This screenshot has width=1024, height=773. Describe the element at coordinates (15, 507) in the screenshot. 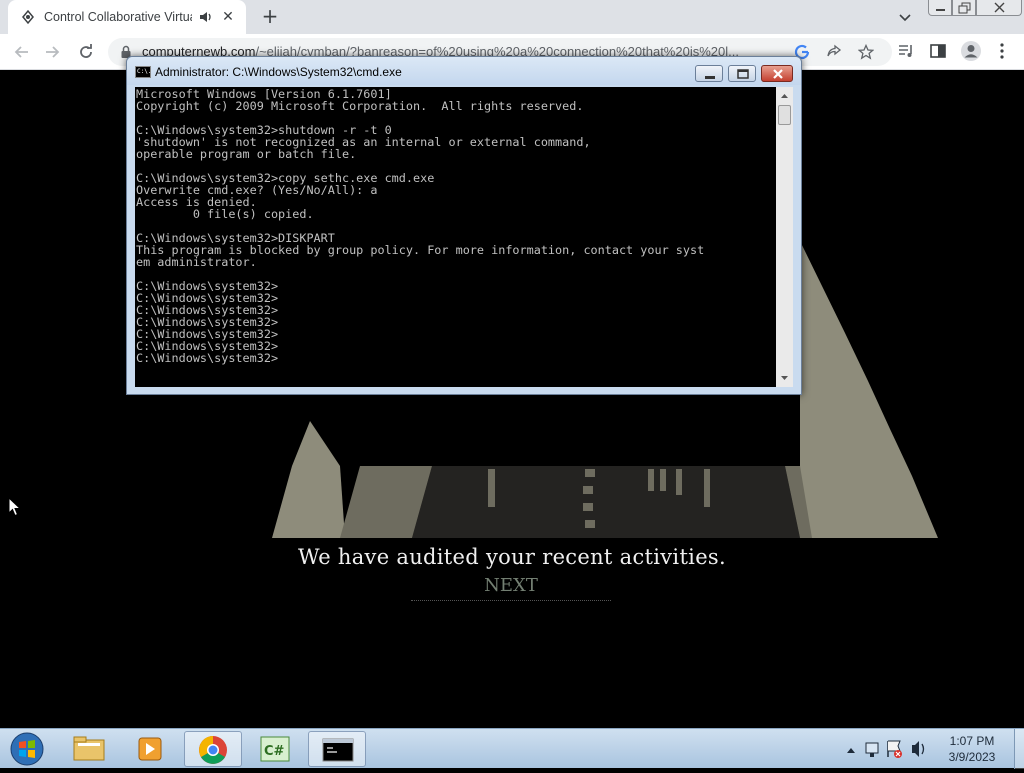

I see `mouse-cursor-icon` at that location.